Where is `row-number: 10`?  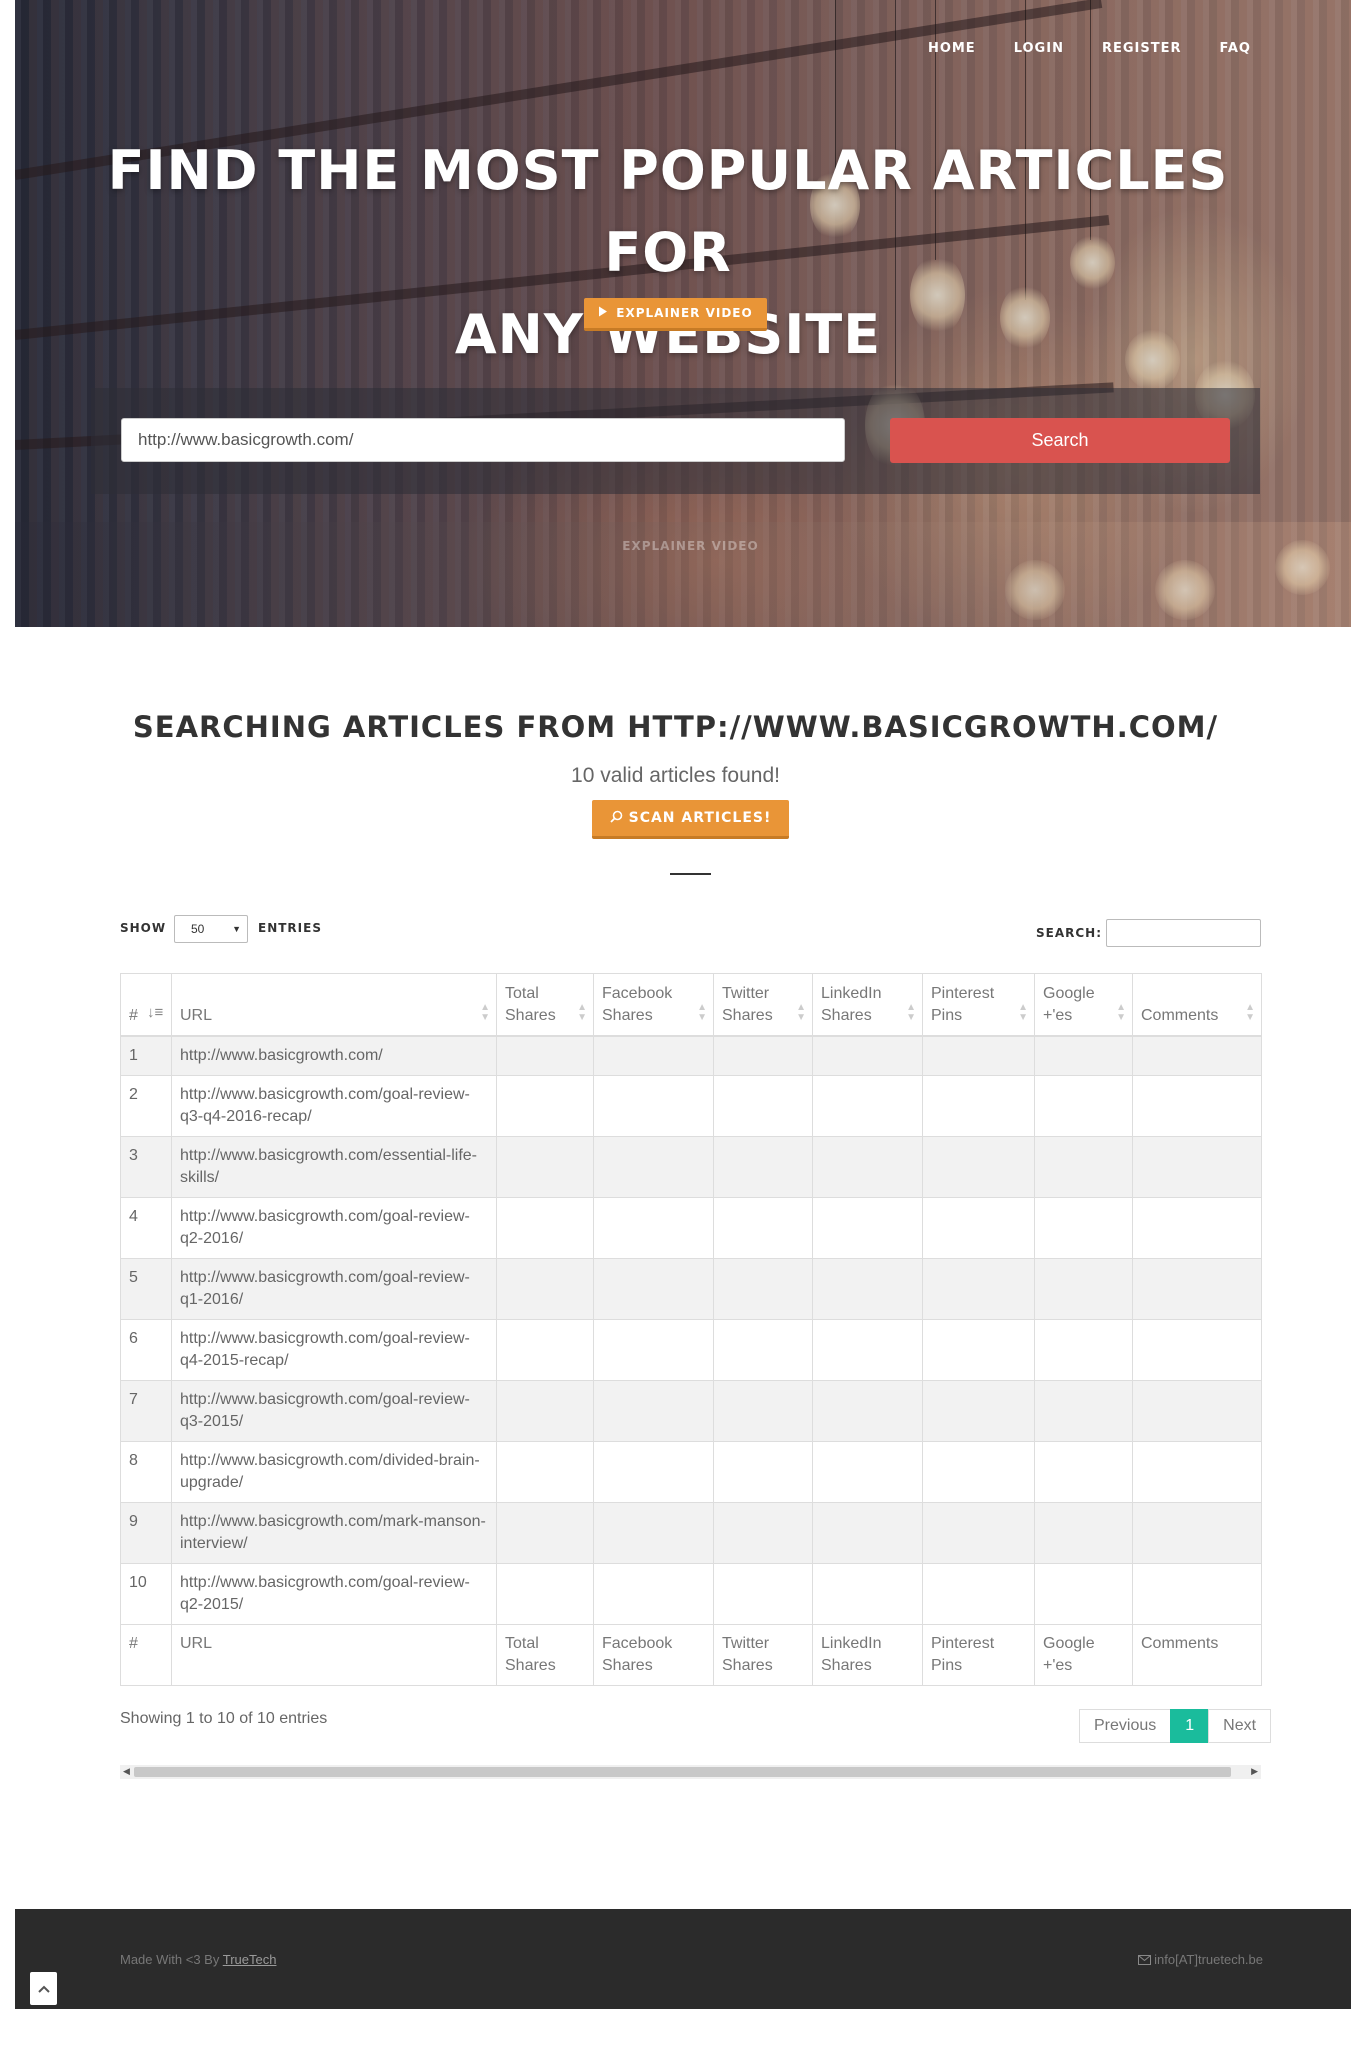
row-number: 10 is located at coordinates (146, 1594).